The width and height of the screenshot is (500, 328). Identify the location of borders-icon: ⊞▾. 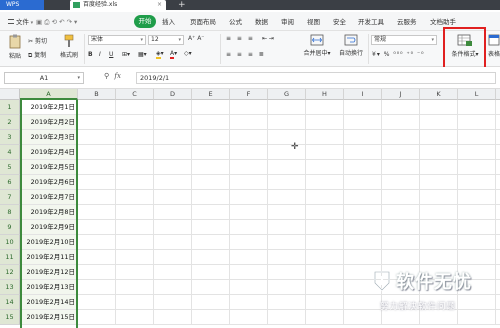
(126, 54).